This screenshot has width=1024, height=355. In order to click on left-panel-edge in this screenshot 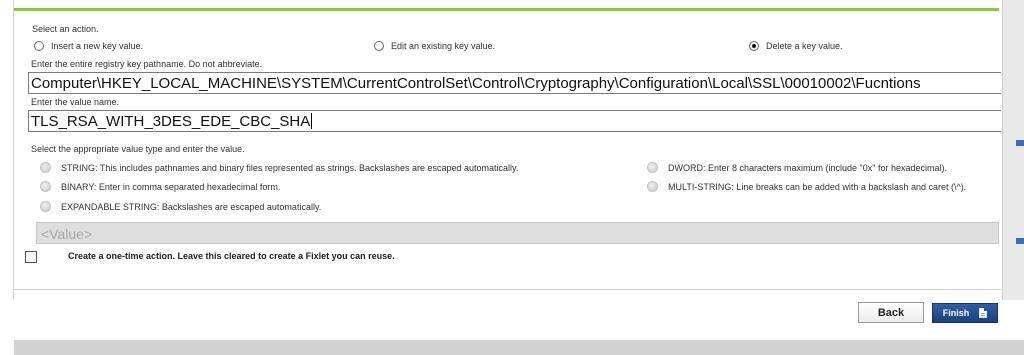, I will do `click(7, 150)`.